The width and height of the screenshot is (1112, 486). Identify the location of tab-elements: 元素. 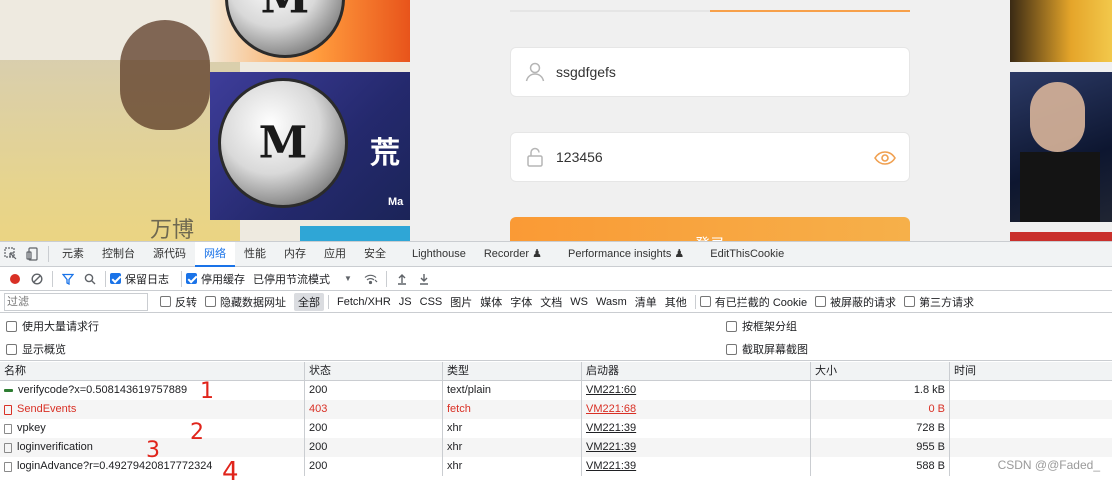
(73, 254).